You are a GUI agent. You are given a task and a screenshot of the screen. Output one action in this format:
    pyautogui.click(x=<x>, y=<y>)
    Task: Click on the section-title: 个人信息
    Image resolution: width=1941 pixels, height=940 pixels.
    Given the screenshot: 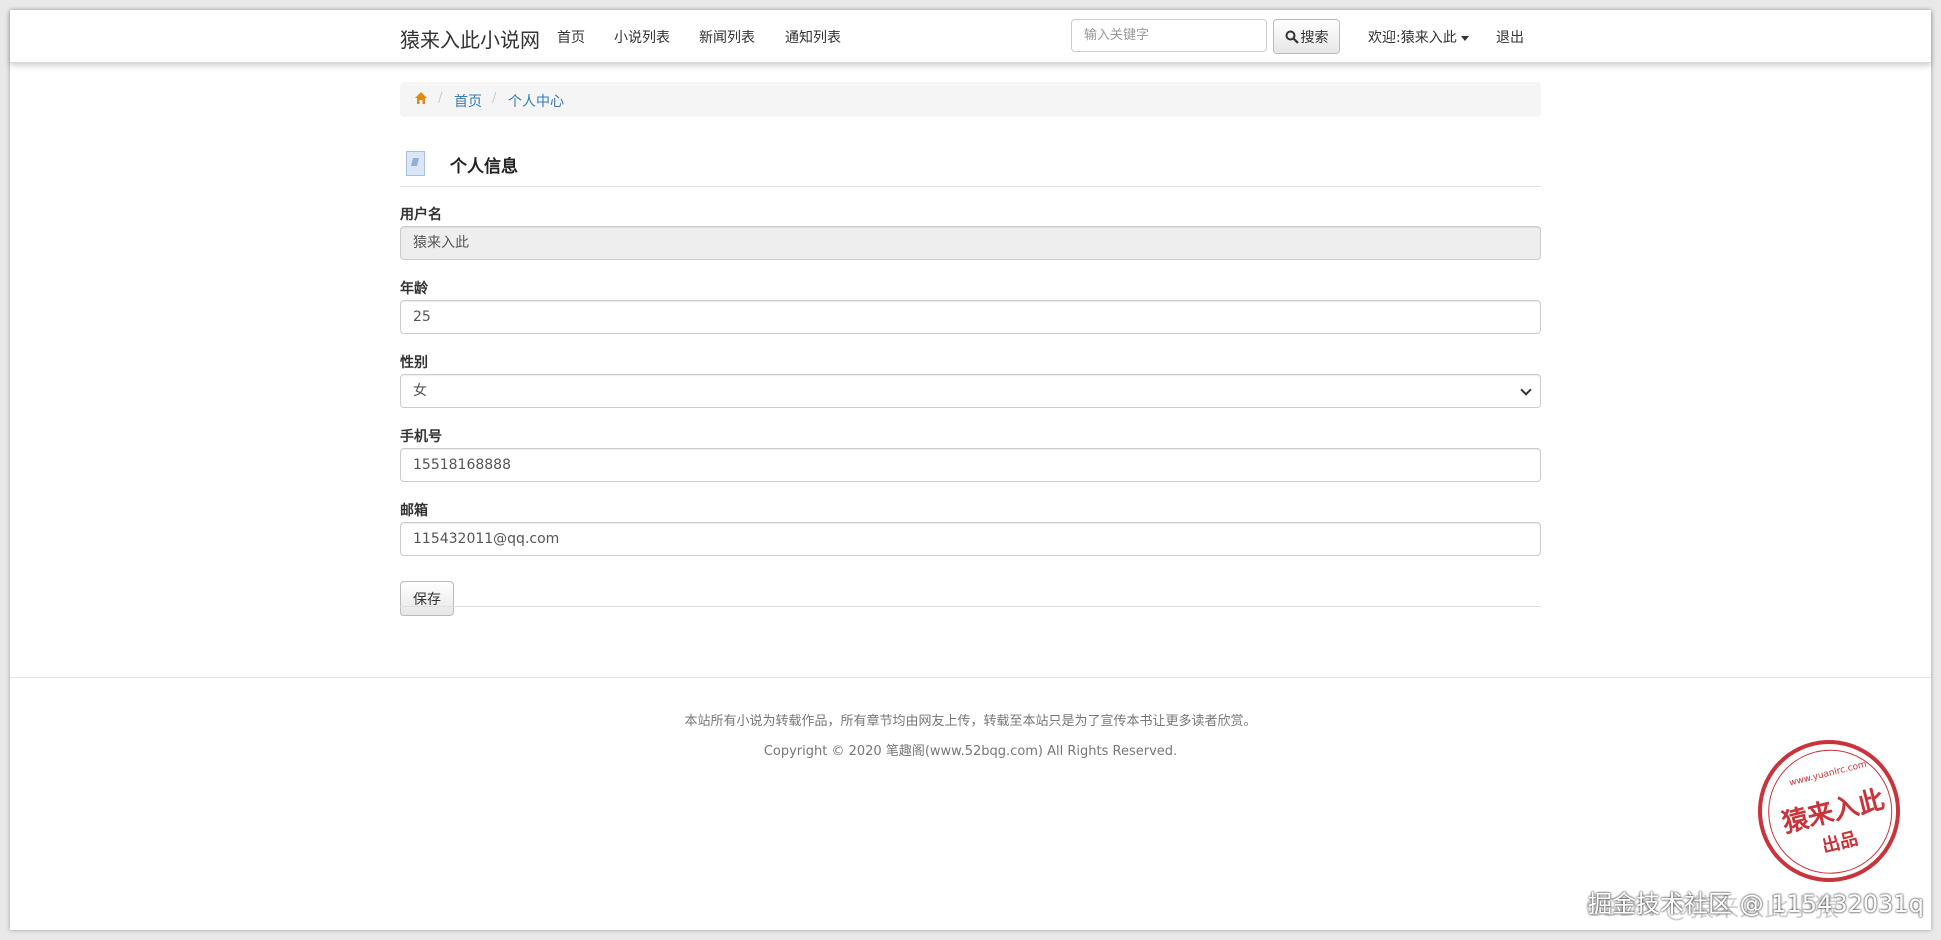 What is the action you would take?
    pyautogui.click(x=484, y=167)
    